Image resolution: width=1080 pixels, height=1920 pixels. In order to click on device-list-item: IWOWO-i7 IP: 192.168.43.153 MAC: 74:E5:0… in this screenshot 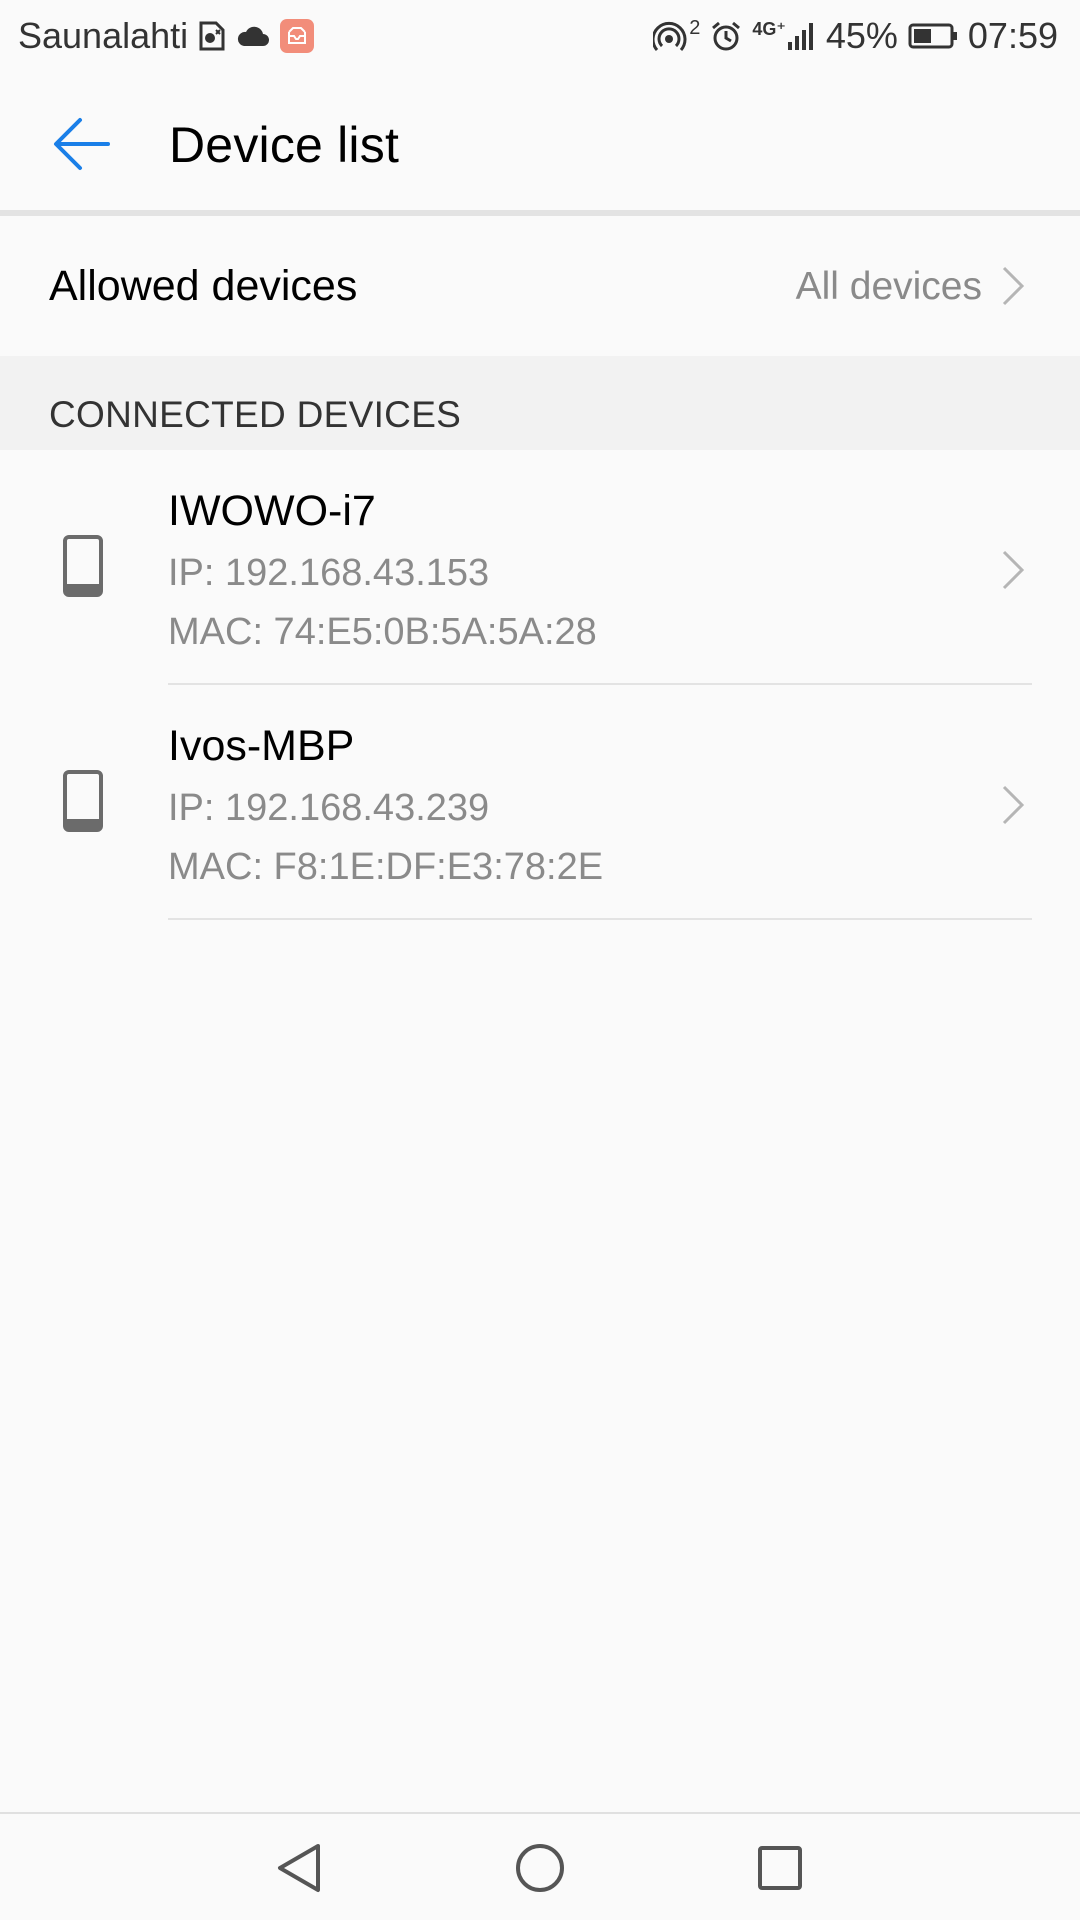, I will do `click(540, 567)`.